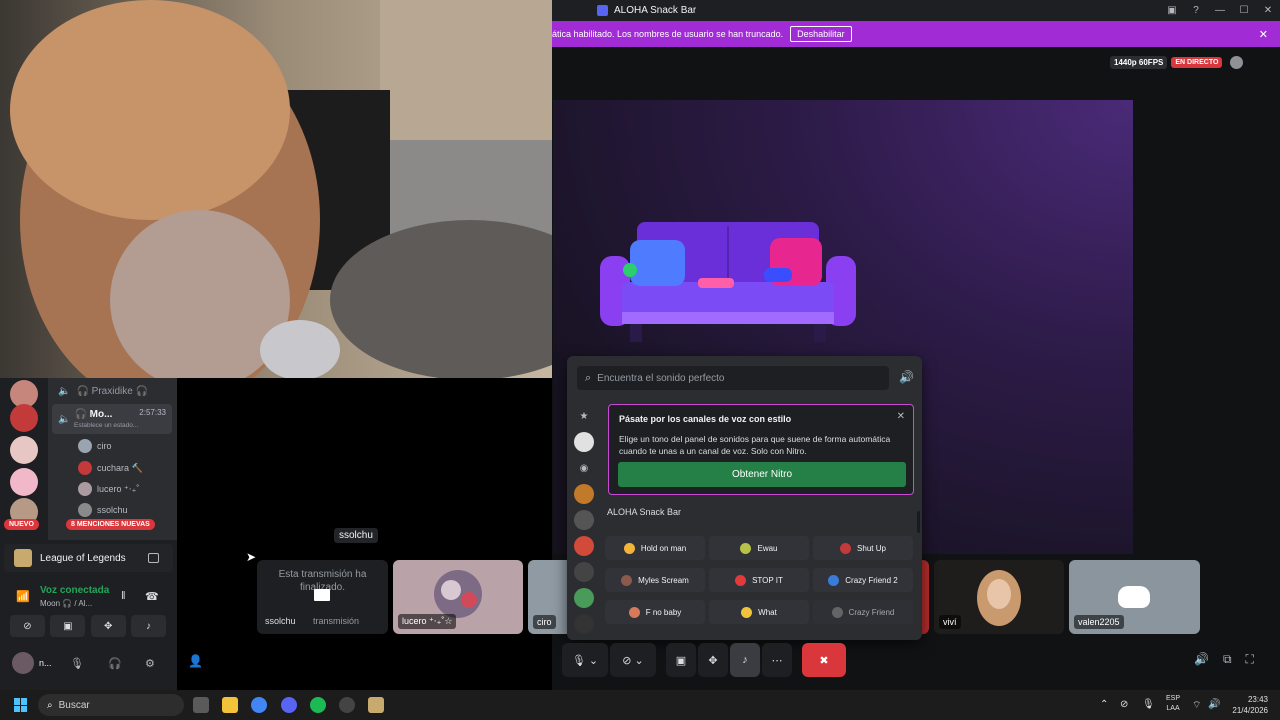  What do you see at coordinates (1134, 597) in the screenshot?
I see `participant-tile: valen2205` at bounding box center [1134, 597].